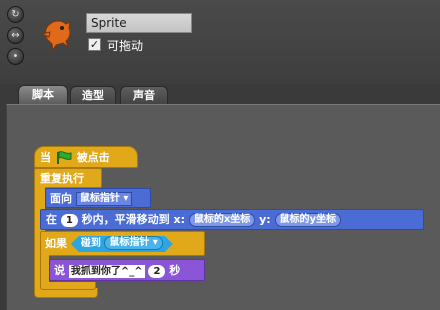  What do you see at coordinates (51, 219) in the screenshot?
I see `glide-in-label: 在` at bounding box center [51, 219].